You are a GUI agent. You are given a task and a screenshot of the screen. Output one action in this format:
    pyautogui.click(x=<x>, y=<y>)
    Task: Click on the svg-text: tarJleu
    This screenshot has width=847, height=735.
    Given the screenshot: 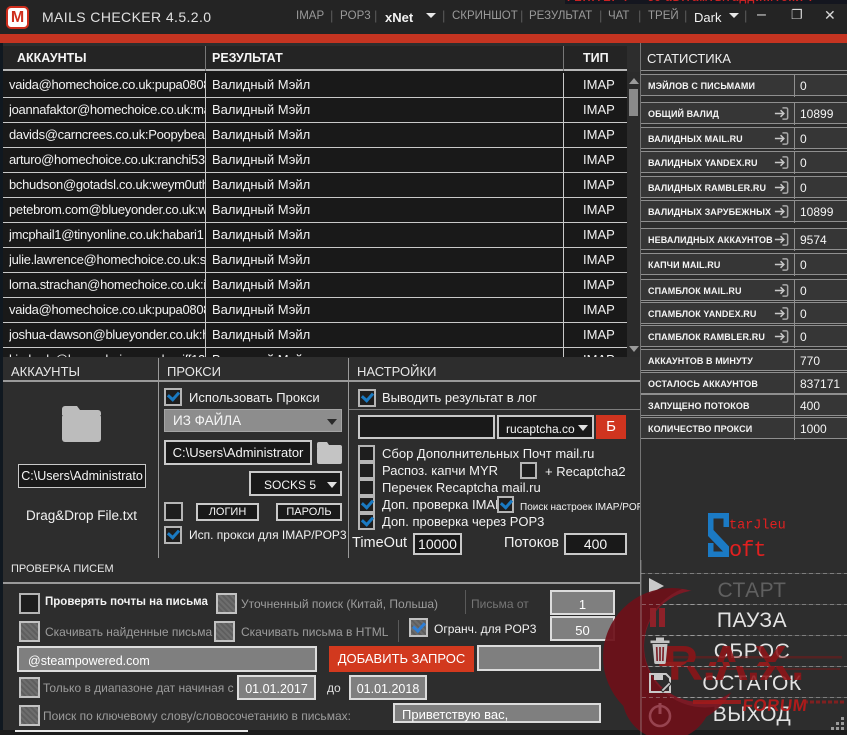 What is the action you would take?
    pyautogui.click(x=757, y=526)
    